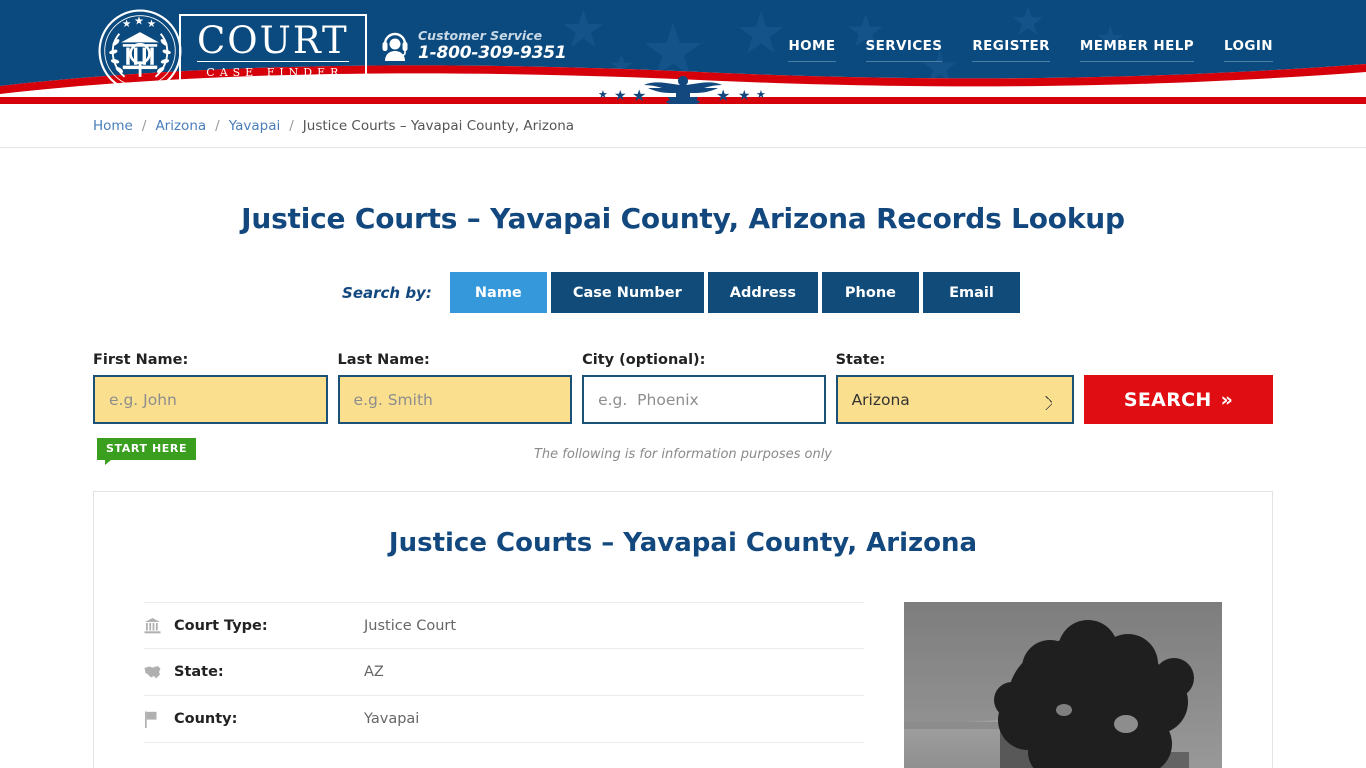 This screenshot has width=1366, height=768. I want to click on search-button: SEARCH », so click(1178, 399).